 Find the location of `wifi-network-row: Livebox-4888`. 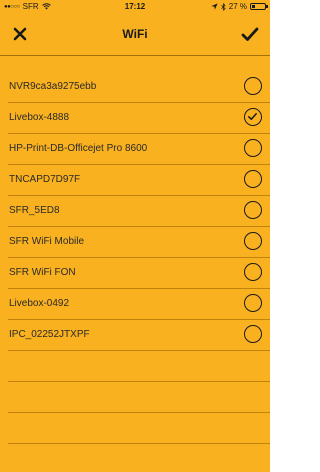

wifi-network-row: Livebox-4888 is located at coordinates (139, 118).